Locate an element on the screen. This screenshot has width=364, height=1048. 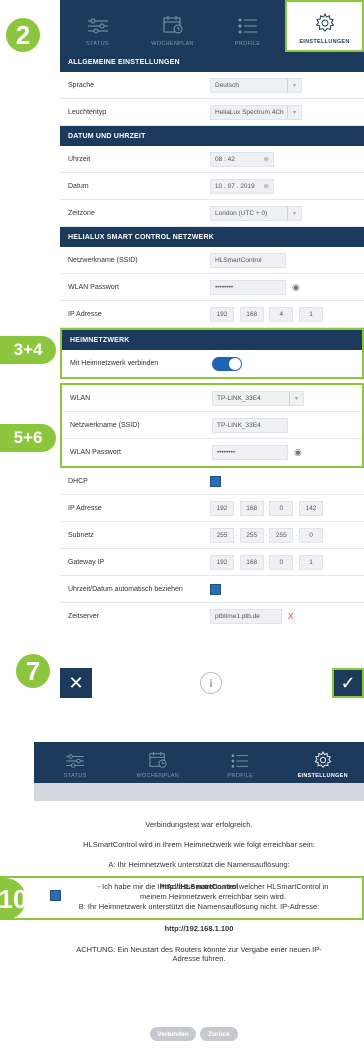
ip-octet: 142 is located at coordinates (311, 508).